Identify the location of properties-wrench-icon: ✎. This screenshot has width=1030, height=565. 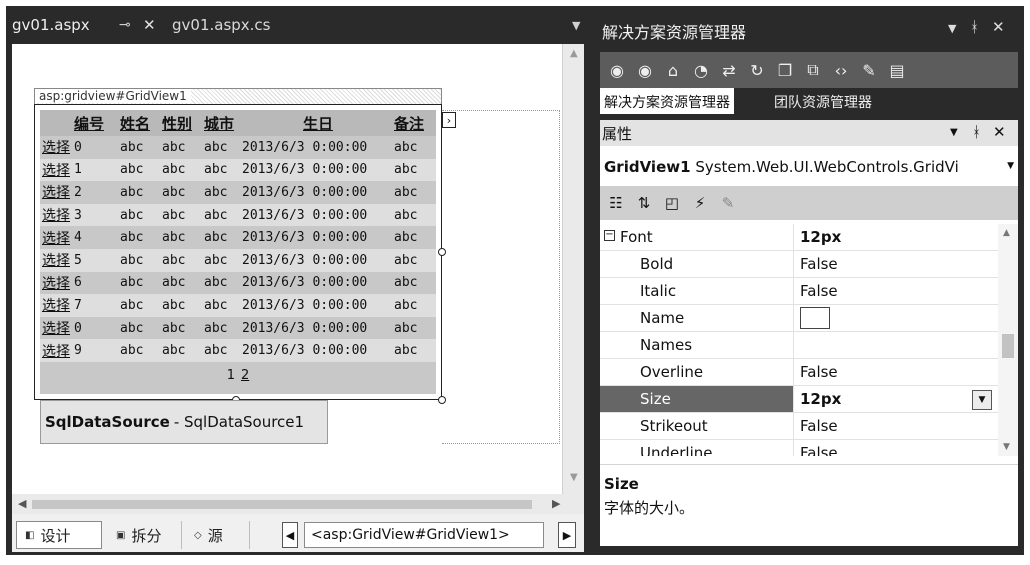
(869, 70).